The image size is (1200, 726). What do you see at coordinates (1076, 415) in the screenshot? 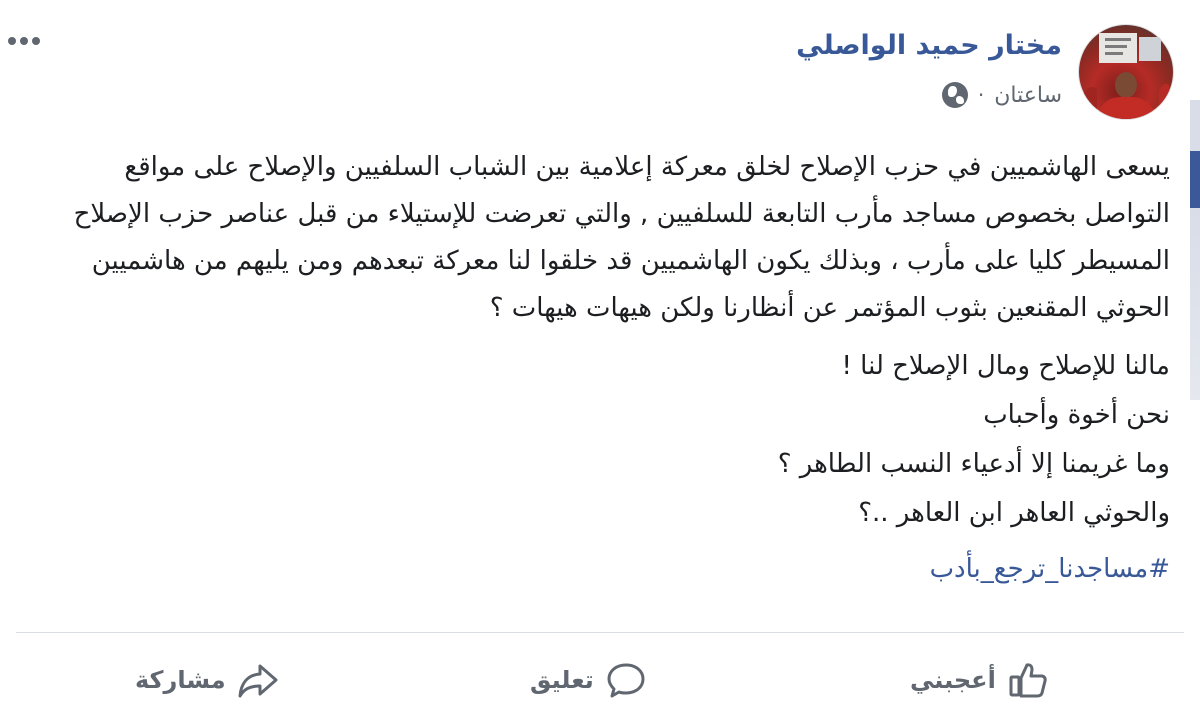
I see `post-line: نحن أخوة وأحباب` at bounding box center [1076, 415].